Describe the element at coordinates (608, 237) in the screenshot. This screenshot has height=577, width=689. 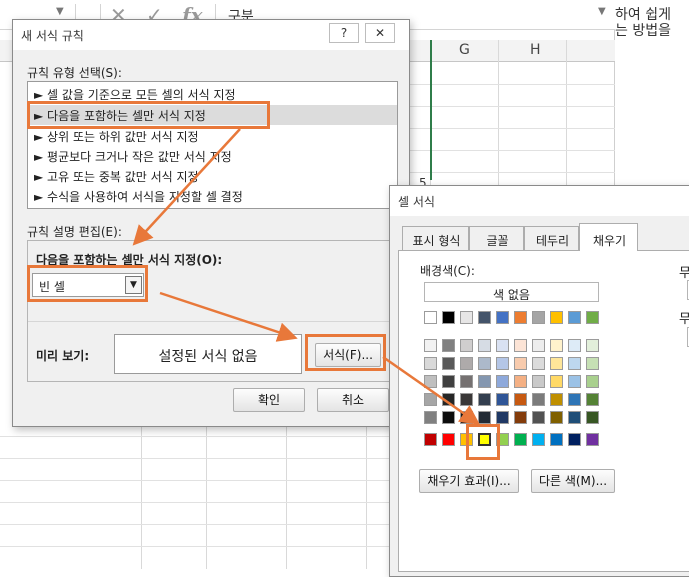
I see `tab-fill: 채우기` at that location.